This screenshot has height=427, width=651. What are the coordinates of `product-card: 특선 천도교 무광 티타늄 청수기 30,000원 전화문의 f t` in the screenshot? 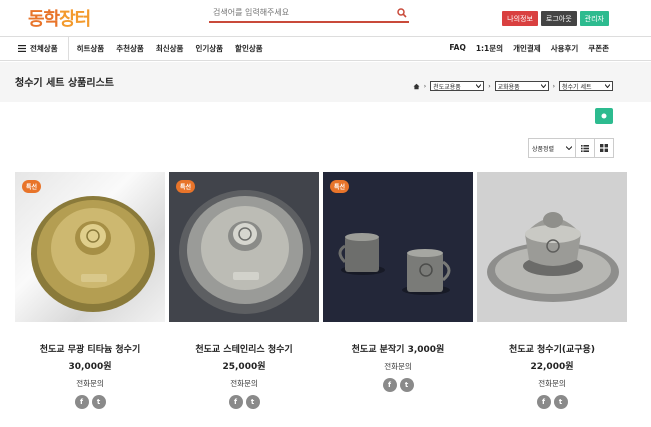 It's located at (90, 290).